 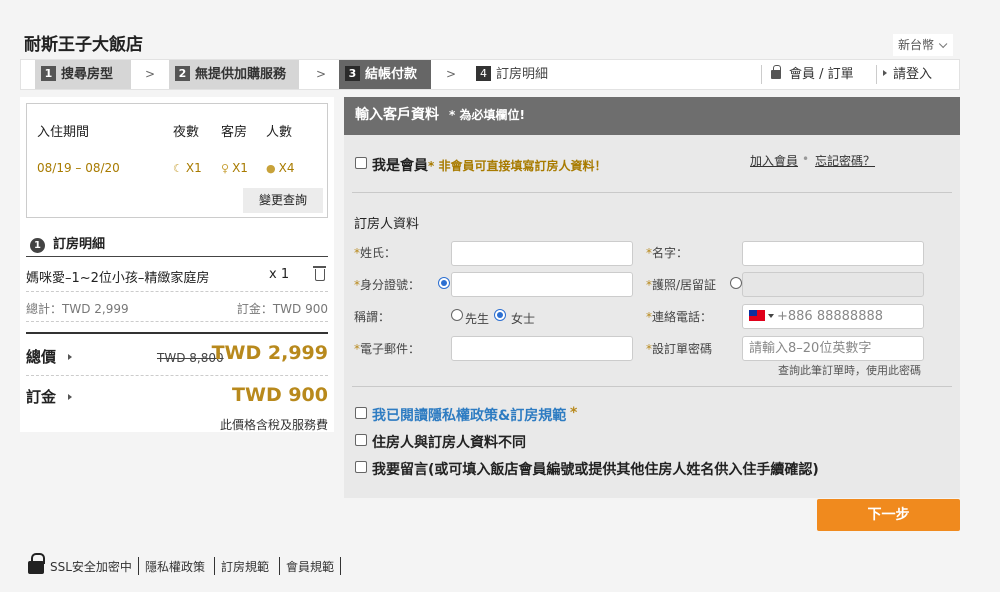 What do you see at coordinates (175, 566) in the screenshot?
I see `privacy-link: 隱私權政策` at bounding box center [175, 566].